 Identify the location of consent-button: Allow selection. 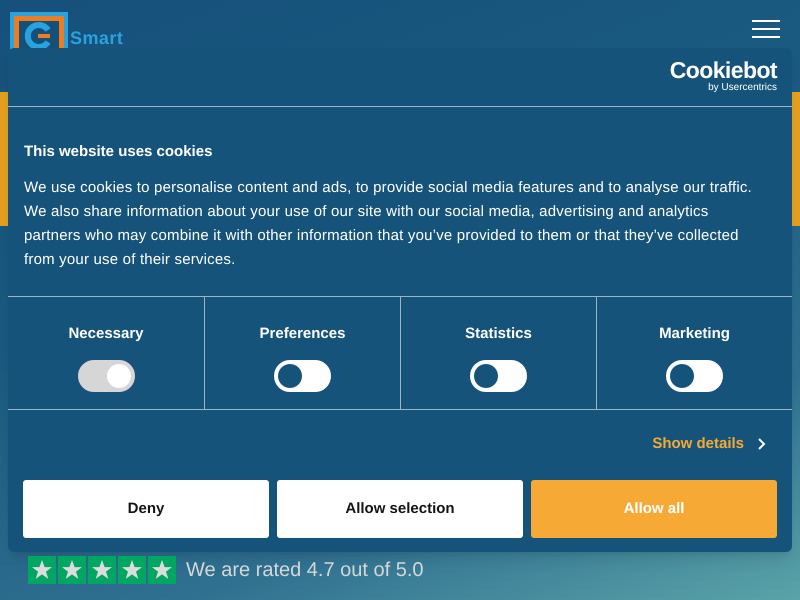
(400, 509).